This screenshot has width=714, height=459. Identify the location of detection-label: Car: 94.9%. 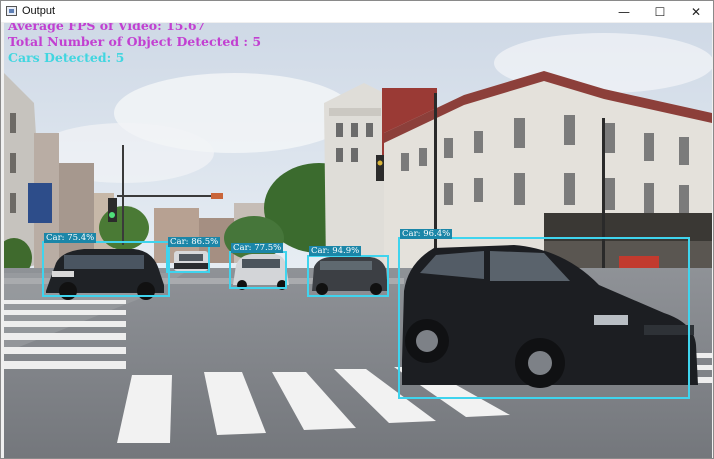
(335, 251).